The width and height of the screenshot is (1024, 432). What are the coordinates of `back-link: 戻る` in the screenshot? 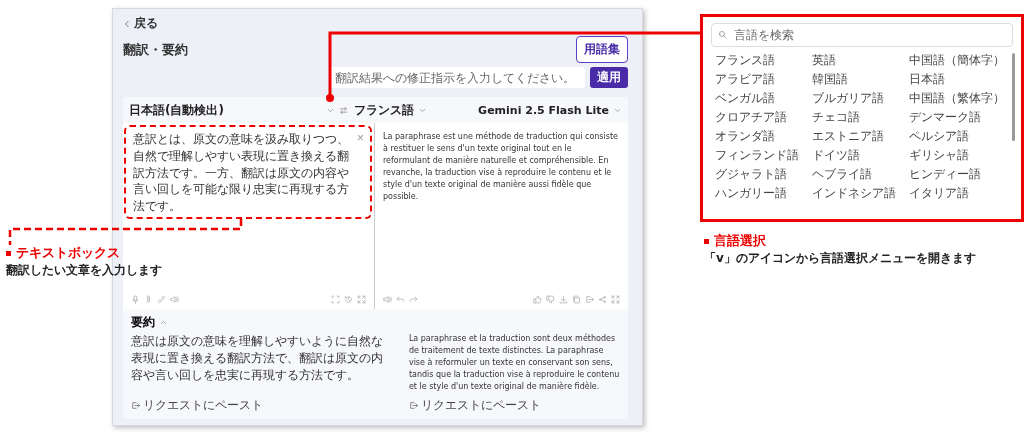 It's located at (140, 23).